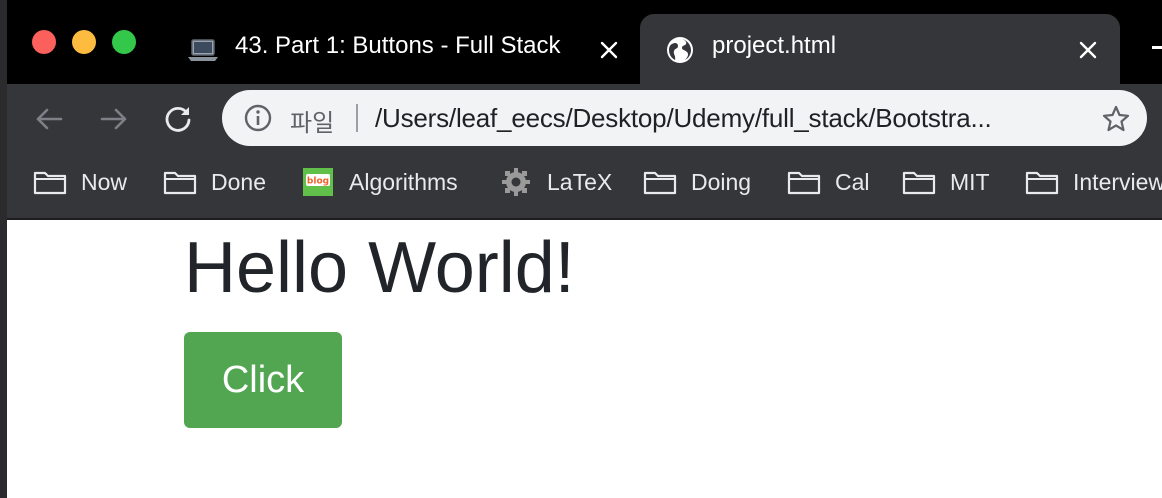  I want to click on gear-favicon-icon, so click(516, 182).